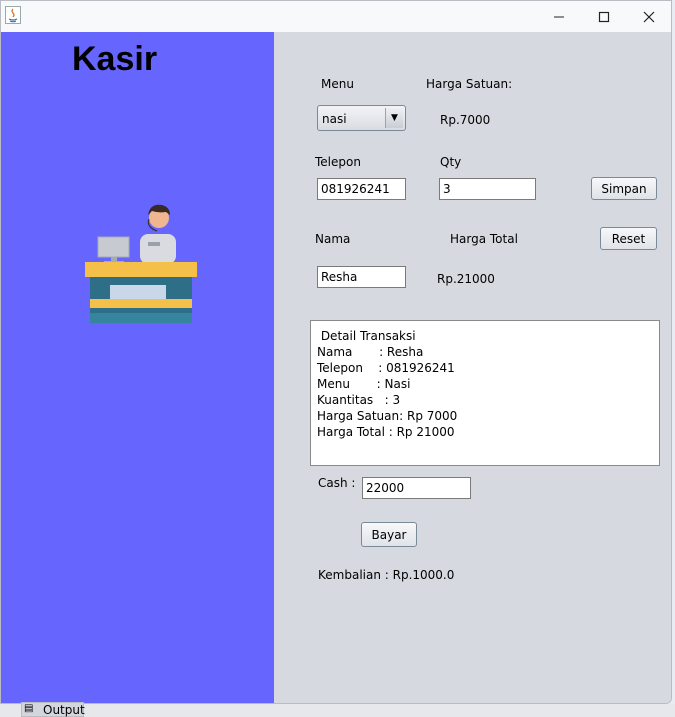 The image size is (675, 717). I want to click on detail-line: Telepon : 081926241, so click(386, 368).